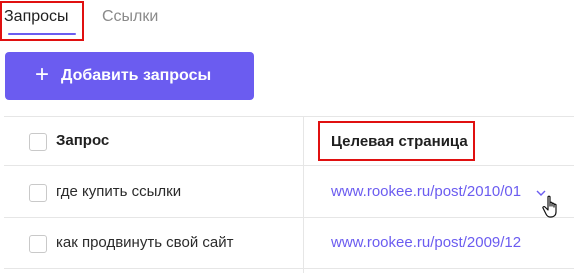  I want to click on query-text: как продвинуть свой сайт, so click(145, 242).